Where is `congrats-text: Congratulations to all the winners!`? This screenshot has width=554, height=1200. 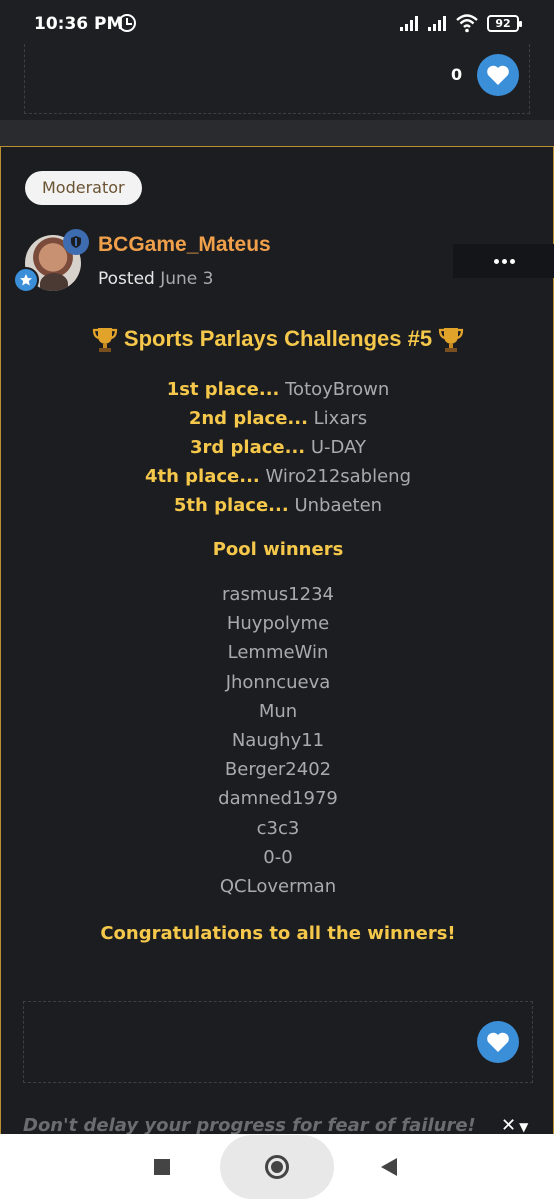
congrats-text: Congratulations to all the winners! is located at coordinates (278, 934).